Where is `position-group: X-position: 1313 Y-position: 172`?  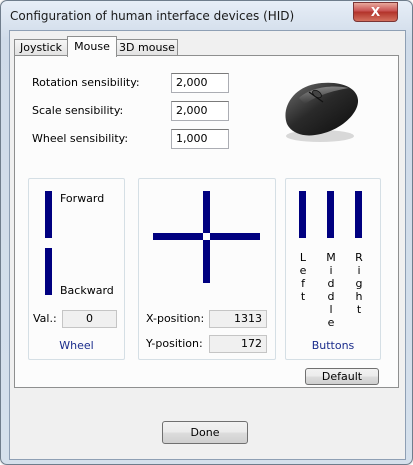
position-group: X-position: 1313 Y-position: 172 is located at coordinates (207, 269).